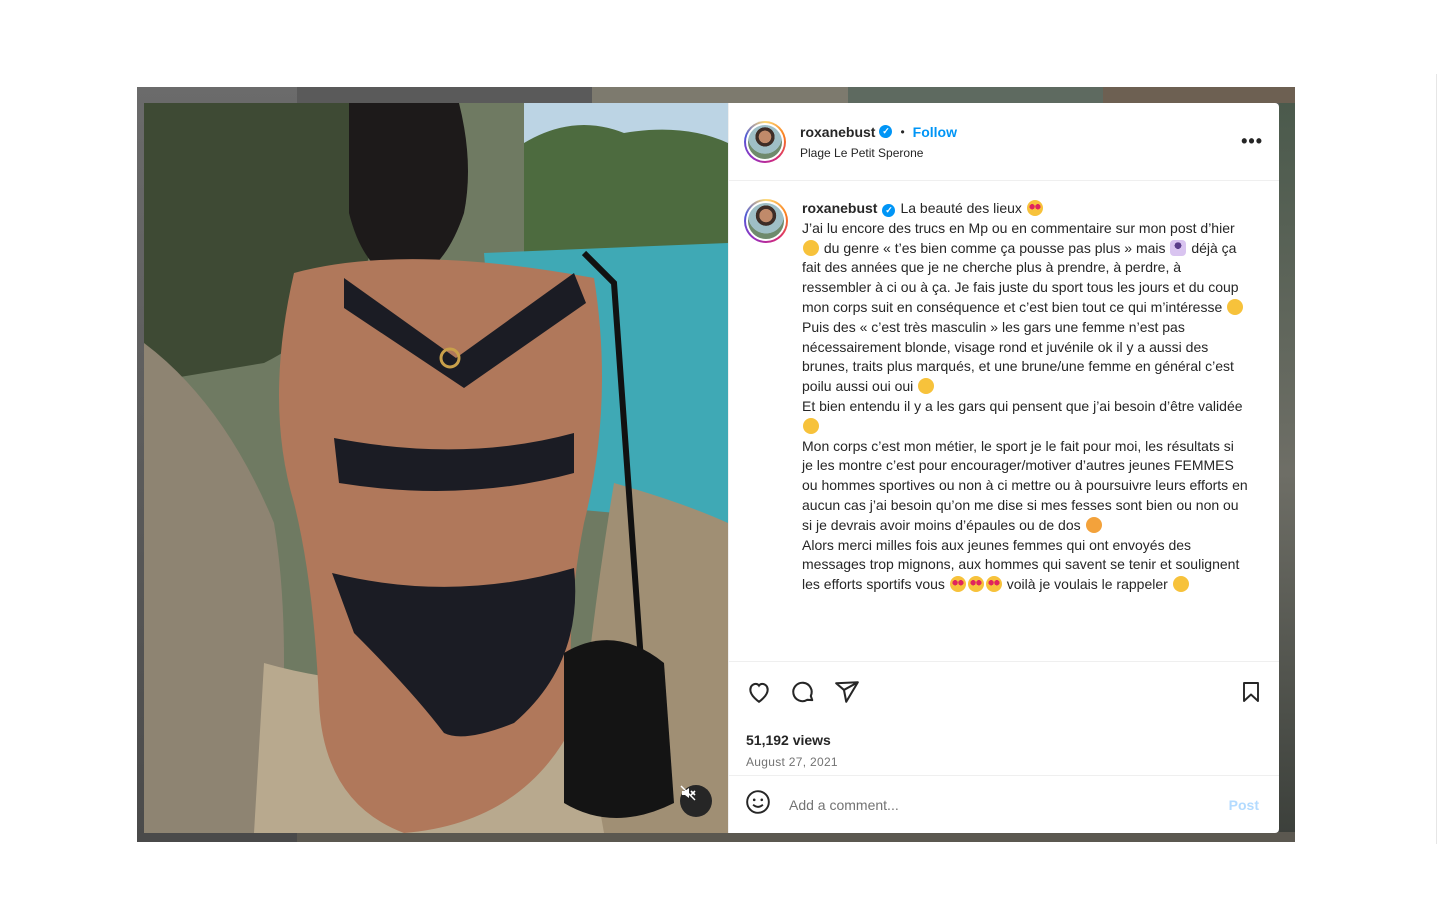 This screenshot has width=1440, height=900. What do you see at coordinates (1004, 740) in the screenshot?
I see `view-count: 51,192 views` at bounding box center [1004, 740].